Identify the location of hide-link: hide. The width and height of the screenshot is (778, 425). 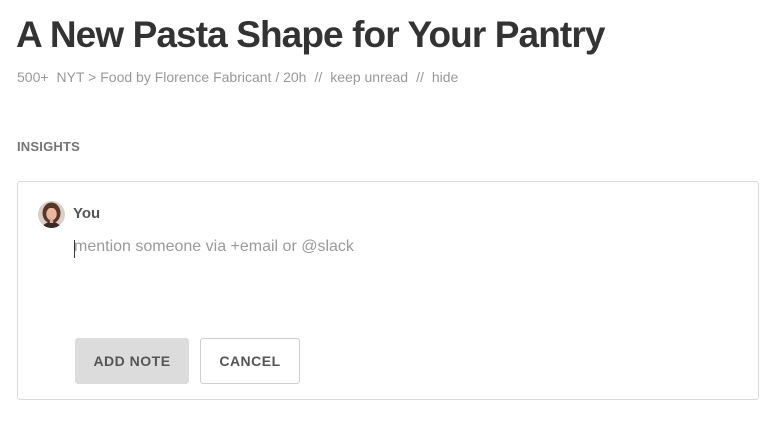
(445, 77).